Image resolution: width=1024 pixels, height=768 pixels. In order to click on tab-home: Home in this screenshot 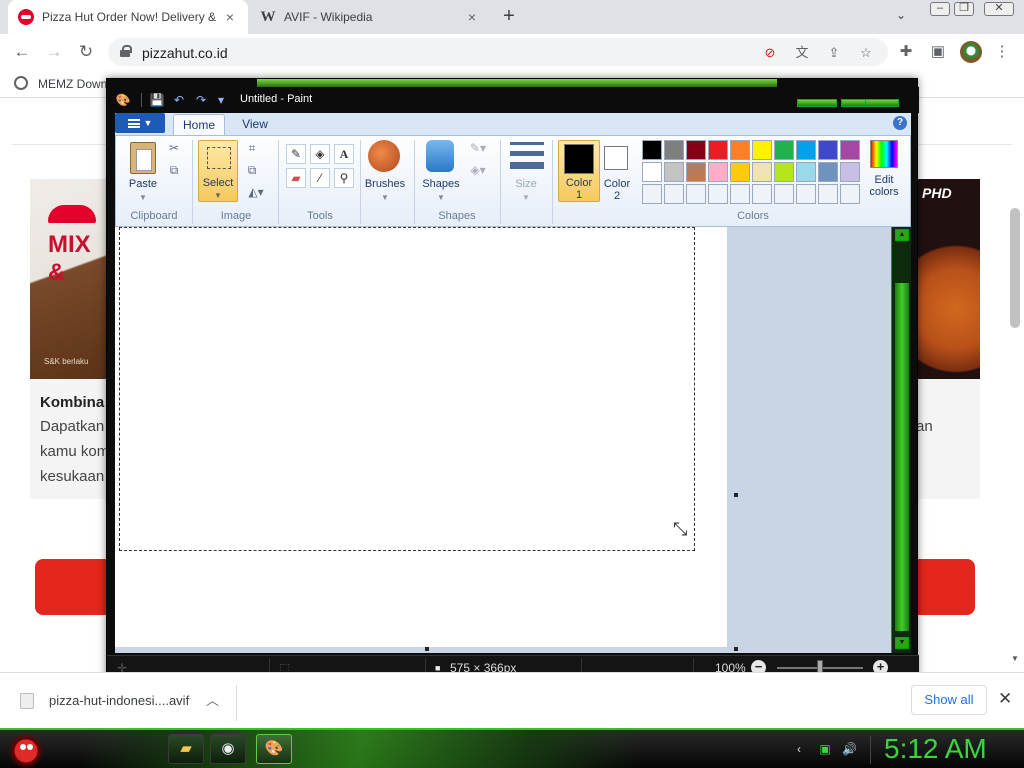, I will do `click(199, 124)`.